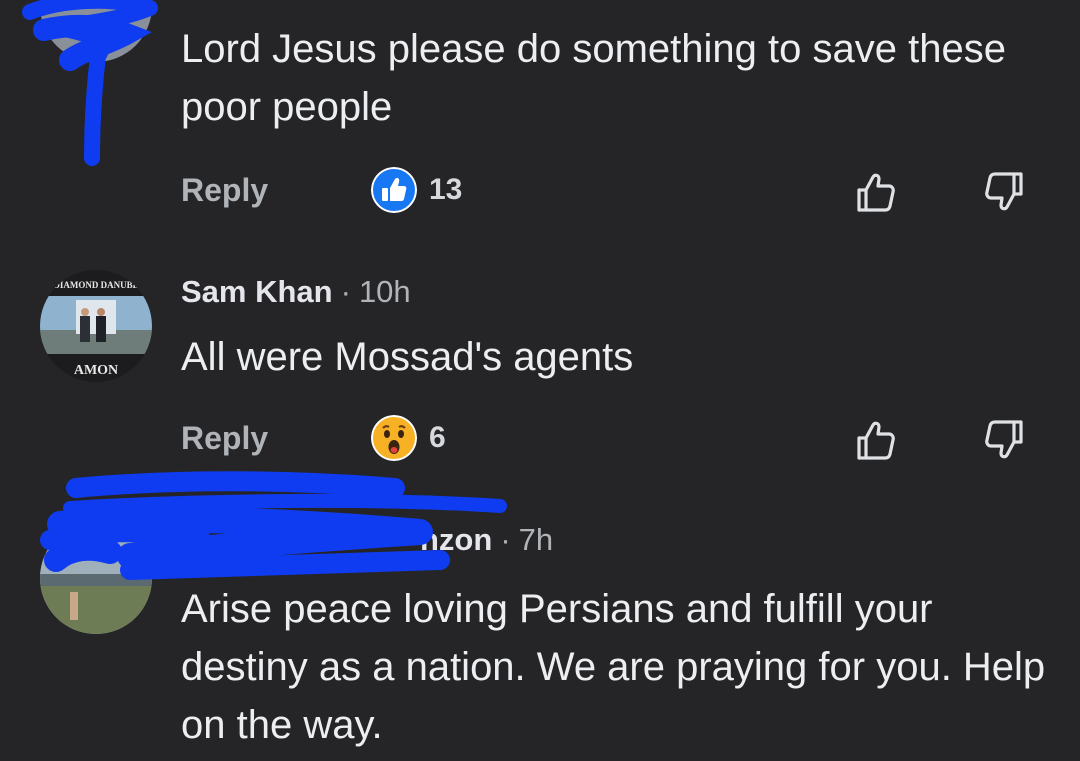  I want to click on reaction-count: 6, so click(437, 437).